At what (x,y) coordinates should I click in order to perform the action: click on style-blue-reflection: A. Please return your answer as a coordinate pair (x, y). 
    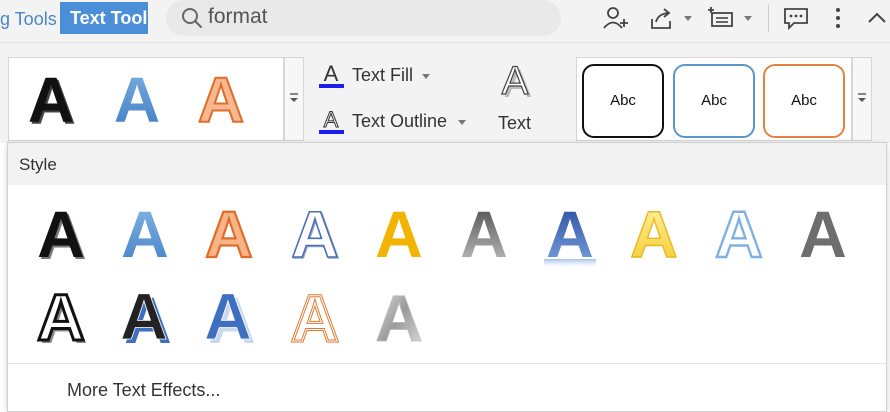
    Looking at the image, I should click on (570, 234).